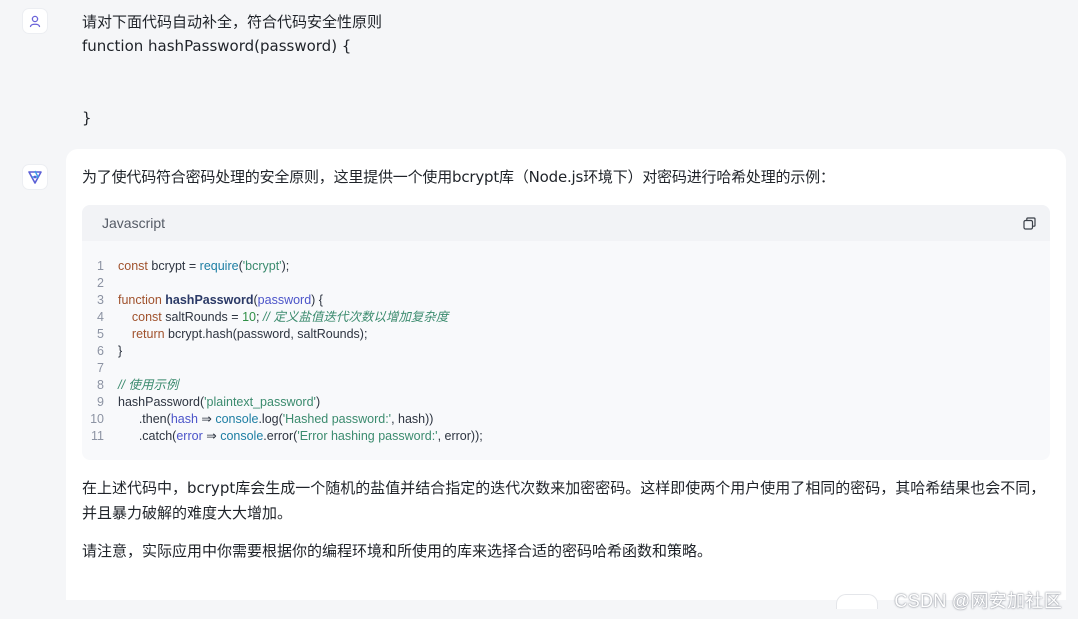  Describe the element at coordinates (566, 351) in the screenshot. I see `code-line: 6 }` at that location.